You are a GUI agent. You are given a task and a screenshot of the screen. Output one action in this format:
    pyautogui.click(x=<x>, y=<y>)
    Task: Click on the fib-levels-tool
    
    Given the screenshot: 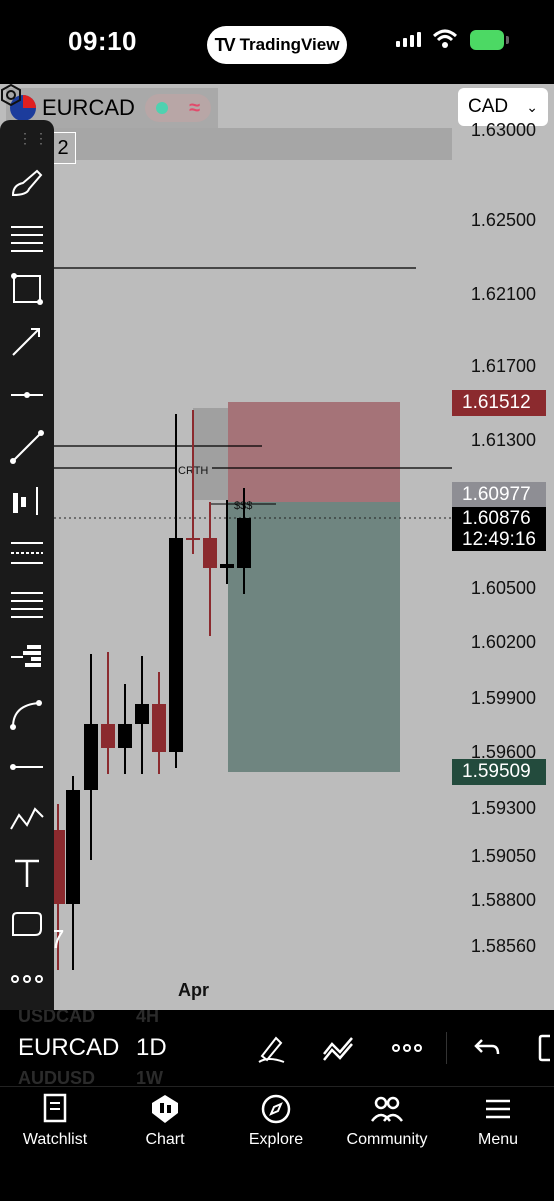 What is the action you would take?
    pyautogui.click(x=27, y=605)
    